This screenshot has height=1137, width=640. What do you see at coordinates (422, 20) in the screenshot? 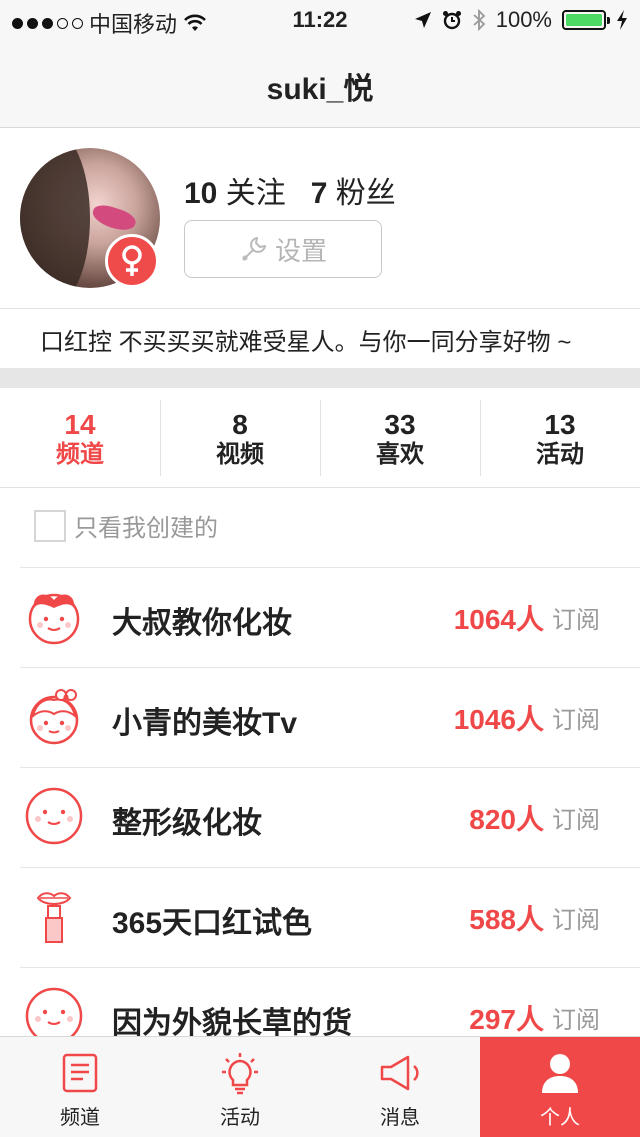
I see `location-arrow-icon` at bounding box center [422, 20].